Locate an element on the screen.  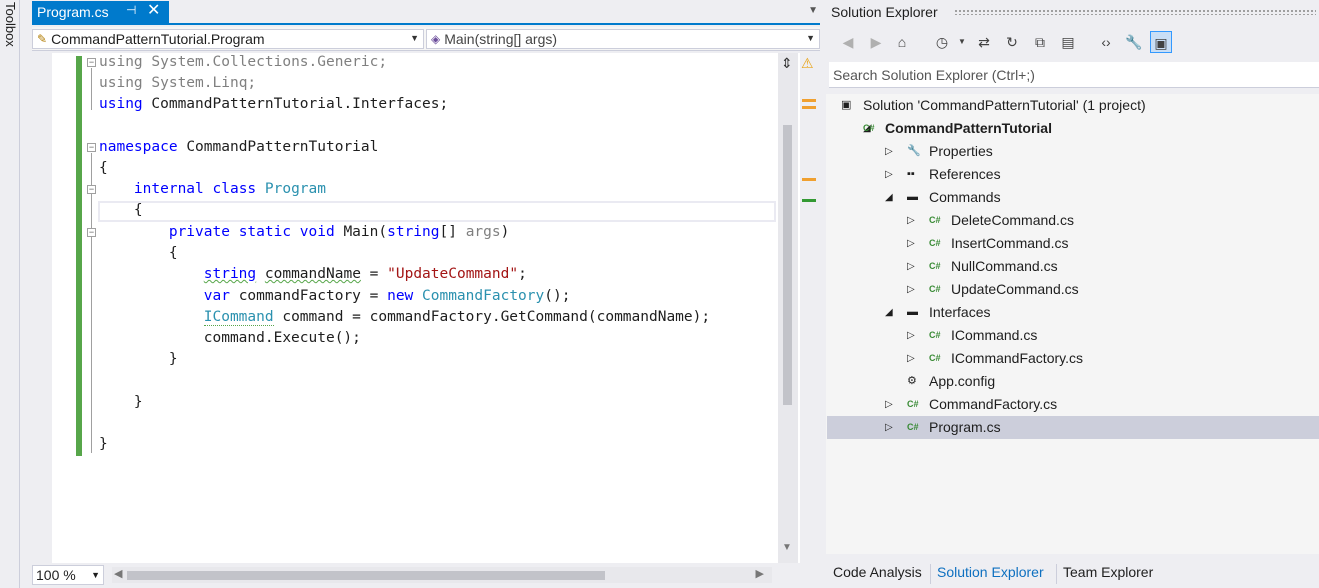
toolbox-label: Toolbox is located at coordinates (10, 24).